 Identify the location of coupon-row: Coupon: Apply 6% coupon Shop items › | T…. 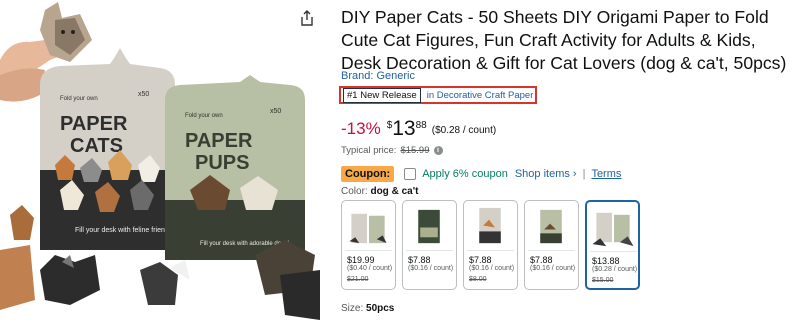
(481, 174).